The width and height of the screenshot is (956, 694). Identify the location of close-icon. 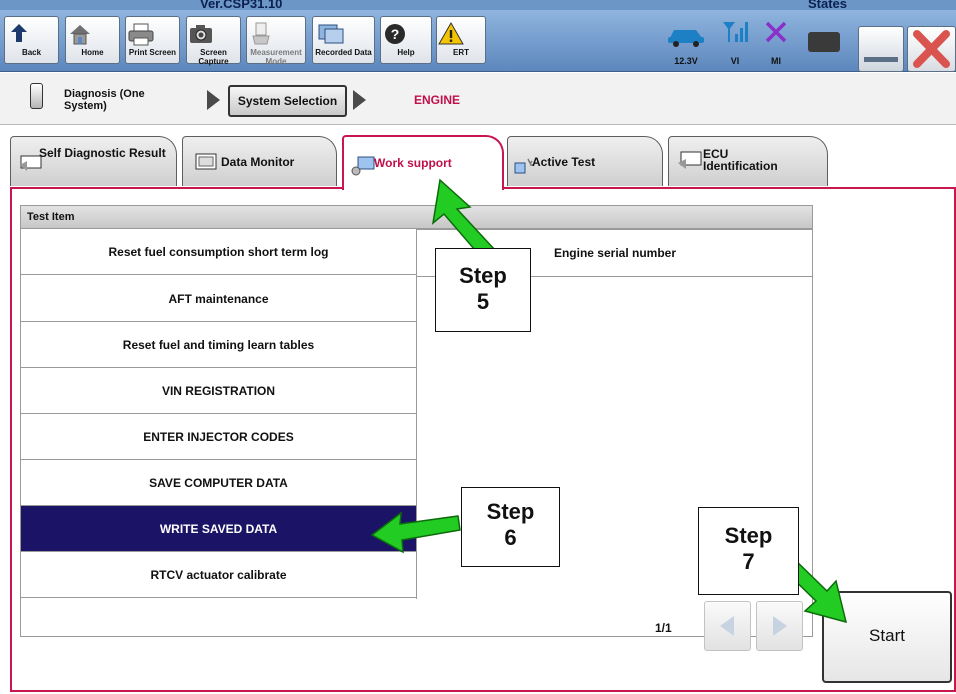
(931, 49).